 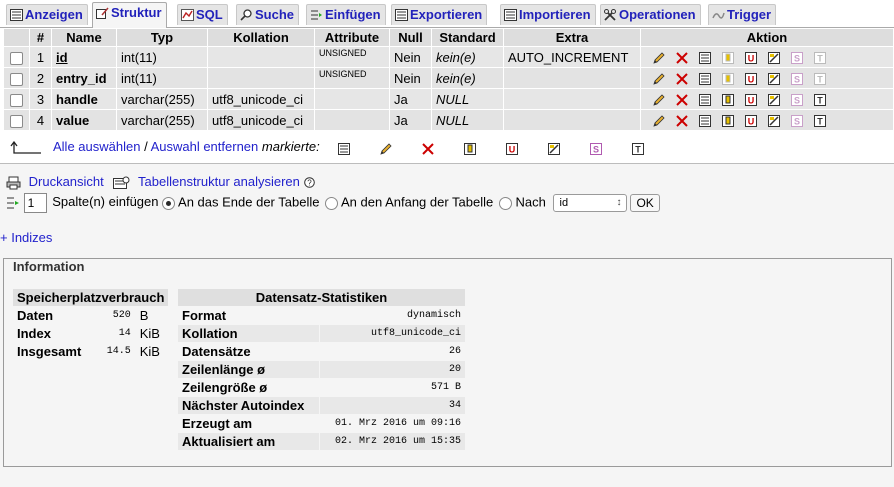 What do you see at coordinates (205, 146) in the screenshot?
I see `deselect-all-link: Auswahl entfernen` at bounding box center [205, 146].